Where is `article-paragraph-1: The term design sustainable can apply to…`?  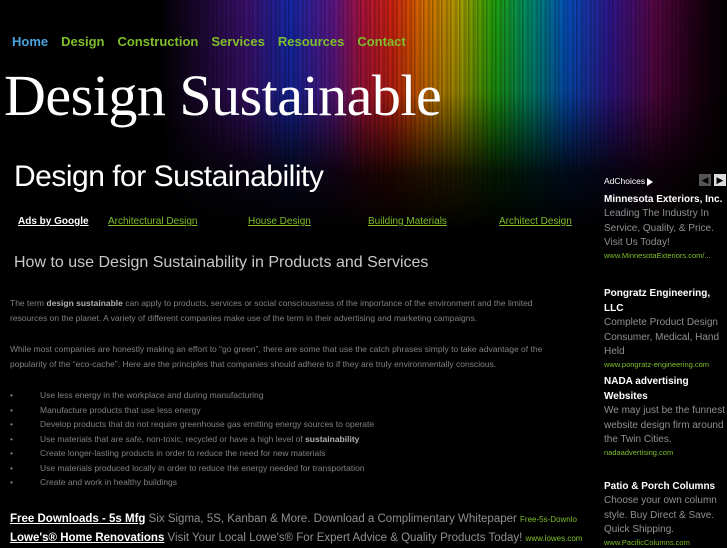
article-paragraph-1: The term design sustainable can apply to… is located at coordinates (287, 310).